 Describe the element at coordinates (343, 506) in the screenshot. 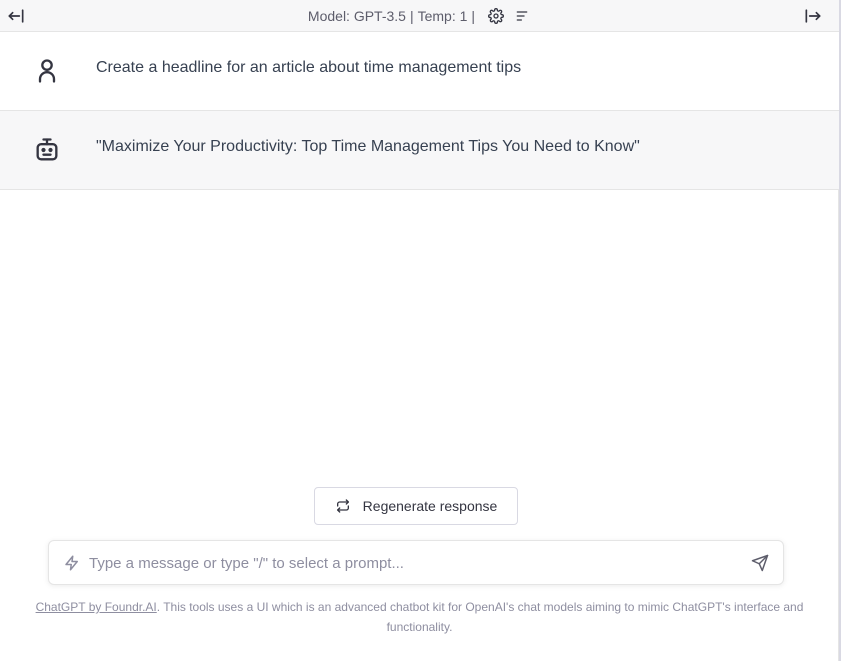

I see `repeat-icon` at that location.